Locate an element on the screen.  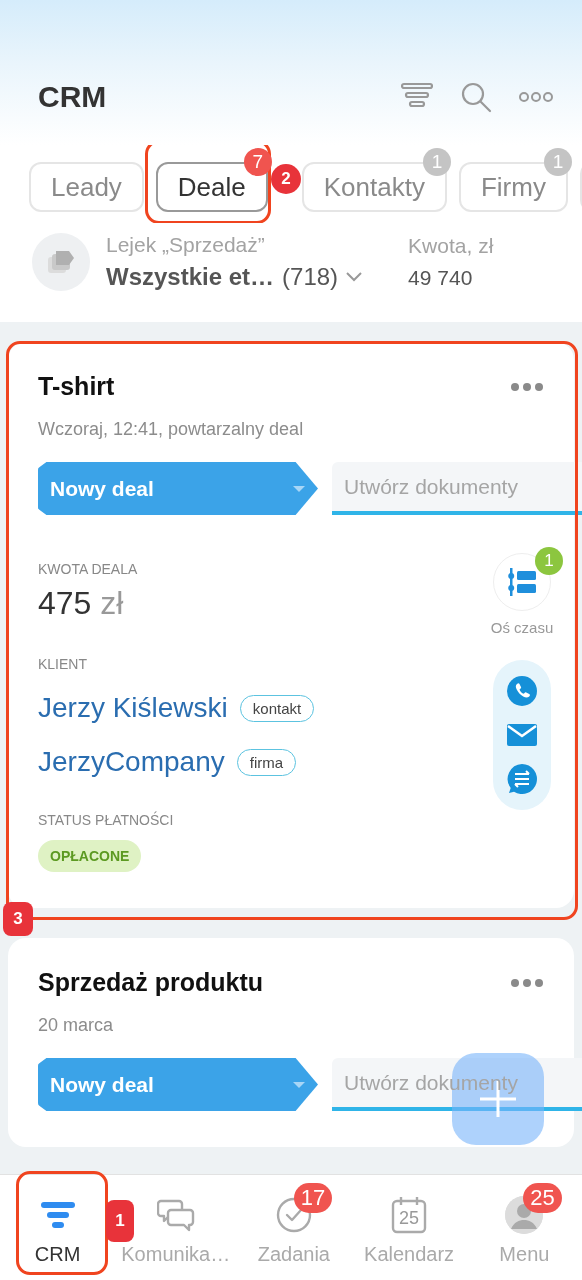
chat-icon is located at coordinates (175, 1215).